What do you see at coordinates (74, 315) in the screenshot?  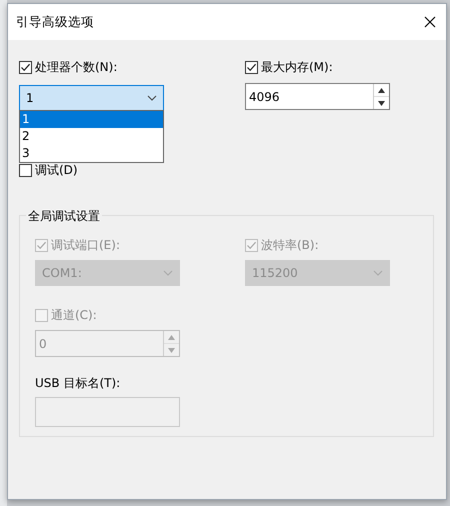 I see `checkbox-label: 通道(C):` at bounding box center [74, 315].